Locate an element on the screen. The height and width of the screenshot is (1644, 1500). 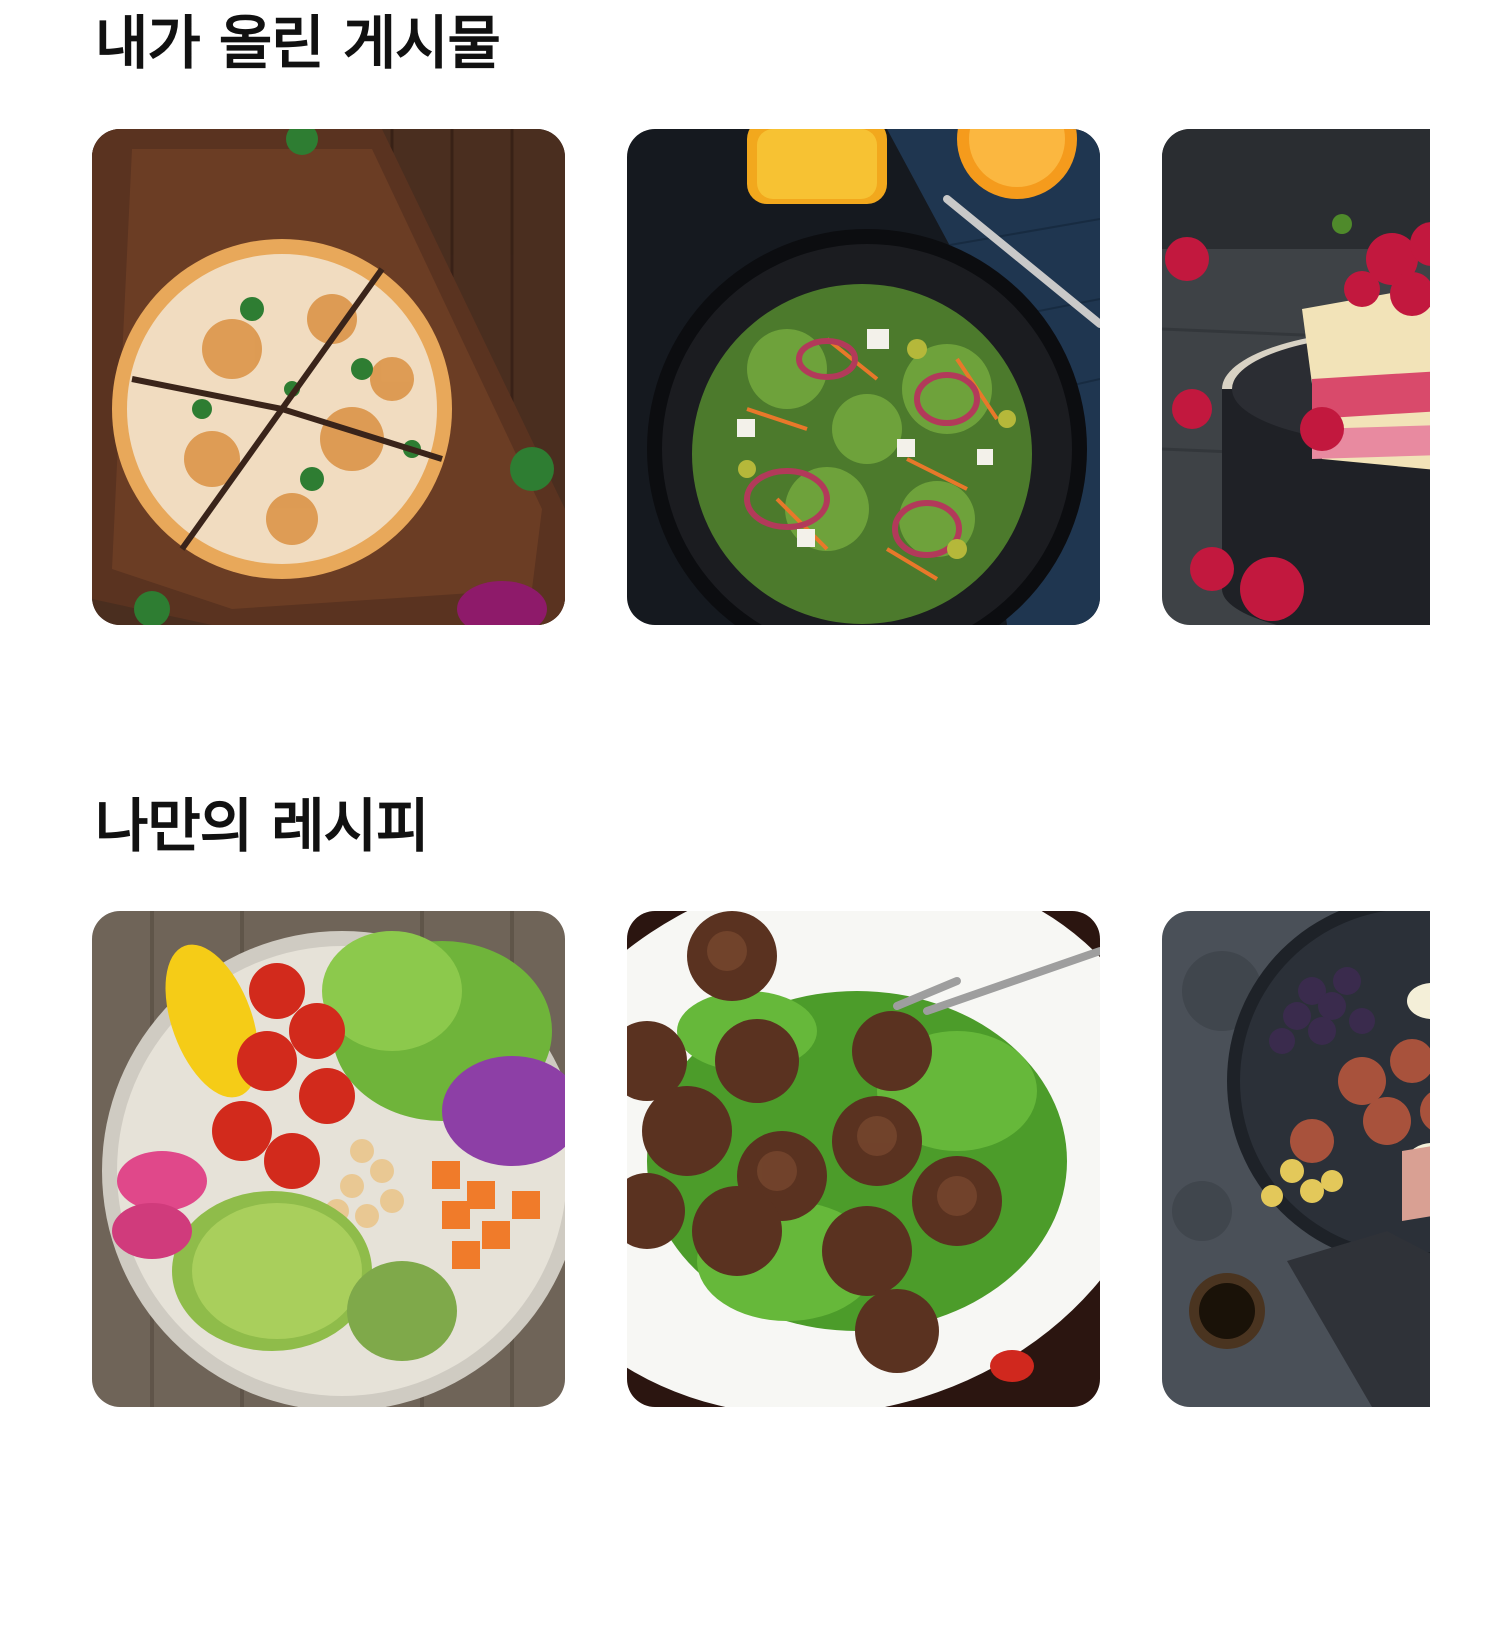
post-card-salad is located at coordinates (863, 377).